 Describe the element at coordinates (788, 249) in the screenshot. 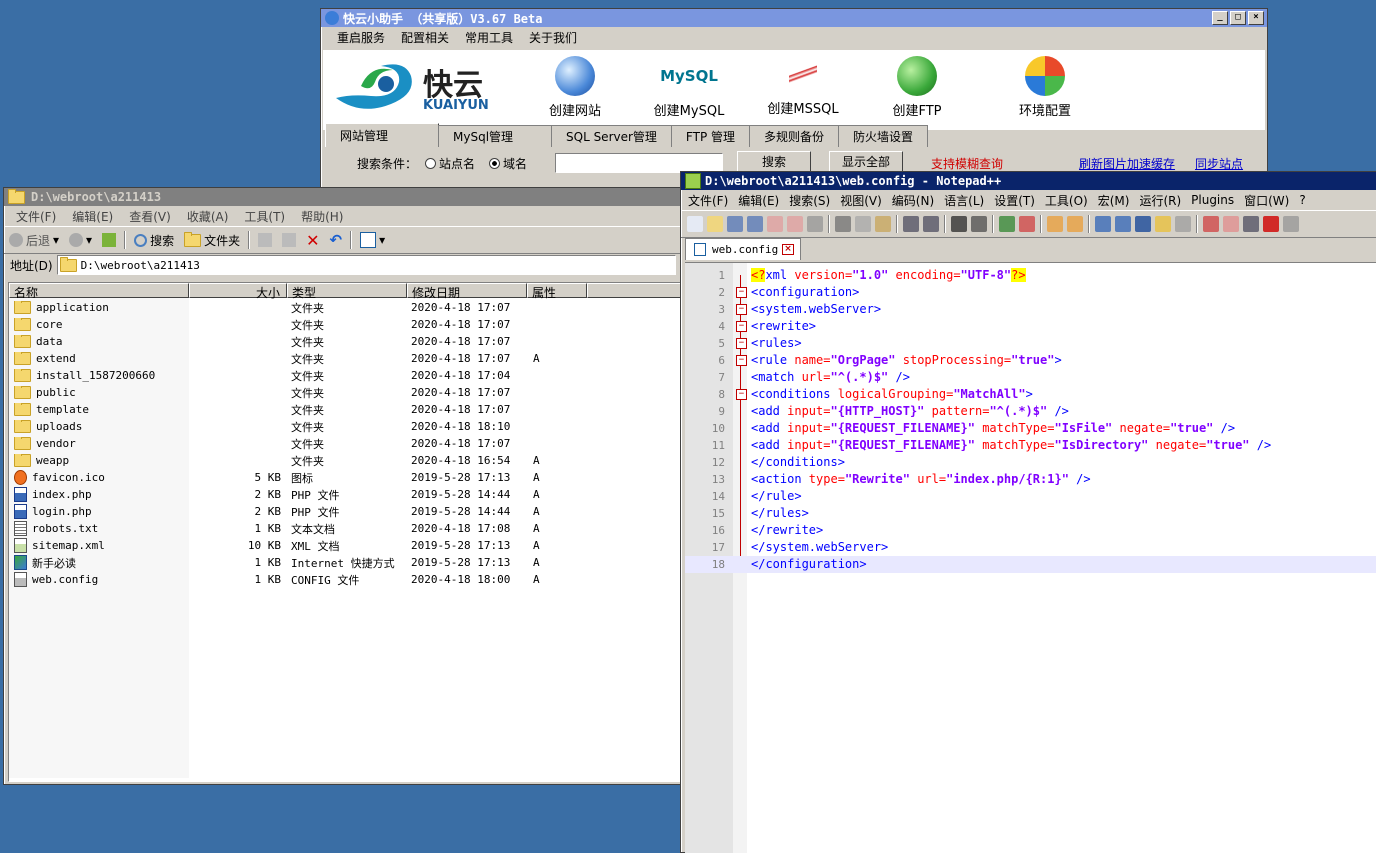

I see `close-tab-icon: ×` at that location.